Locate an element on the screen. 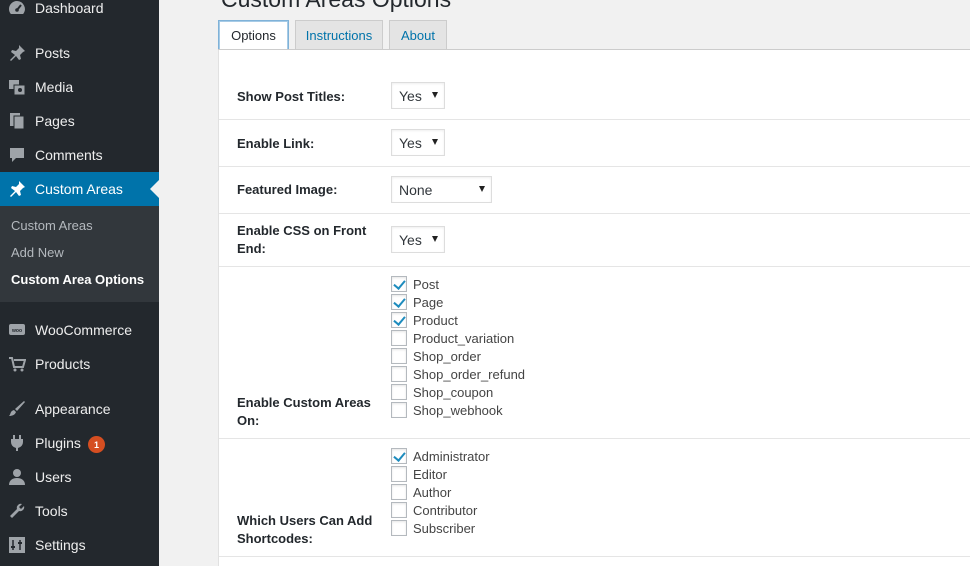  label-line: Enable Custom Areas is located at coordinates (304, 402).